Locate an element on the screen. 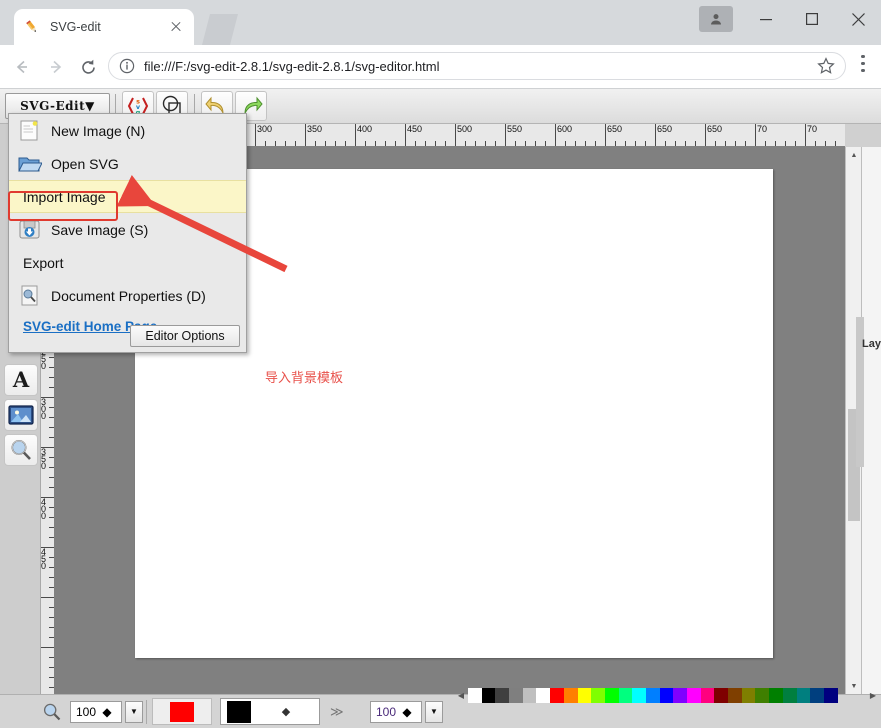  browser-titlebar: SVG-edit is located at coordinates (440, 22).